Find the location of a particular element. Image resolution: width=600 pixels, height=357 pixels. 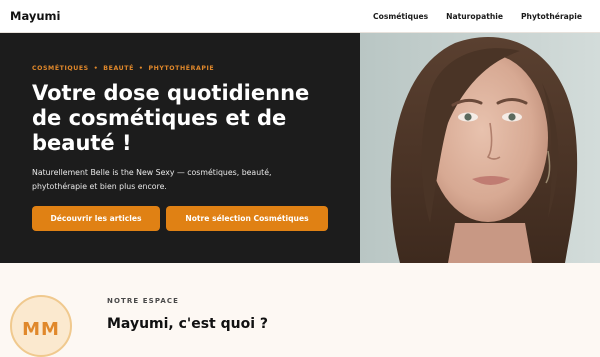

discover-articles-button: Découvrir les articles is located at coordinates (96, 218).